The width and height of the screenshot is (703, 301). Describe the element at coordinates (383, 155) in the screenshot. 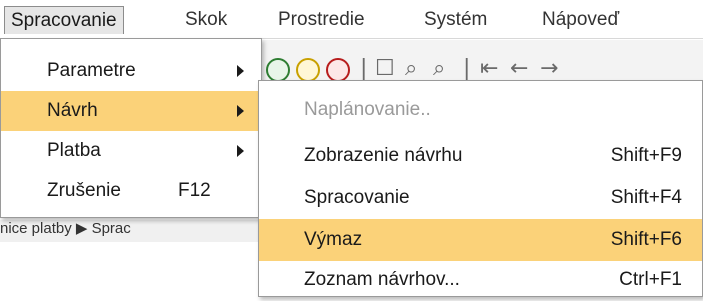

I see `submenu-item-label: Zobrazenie návrhu` at that location.